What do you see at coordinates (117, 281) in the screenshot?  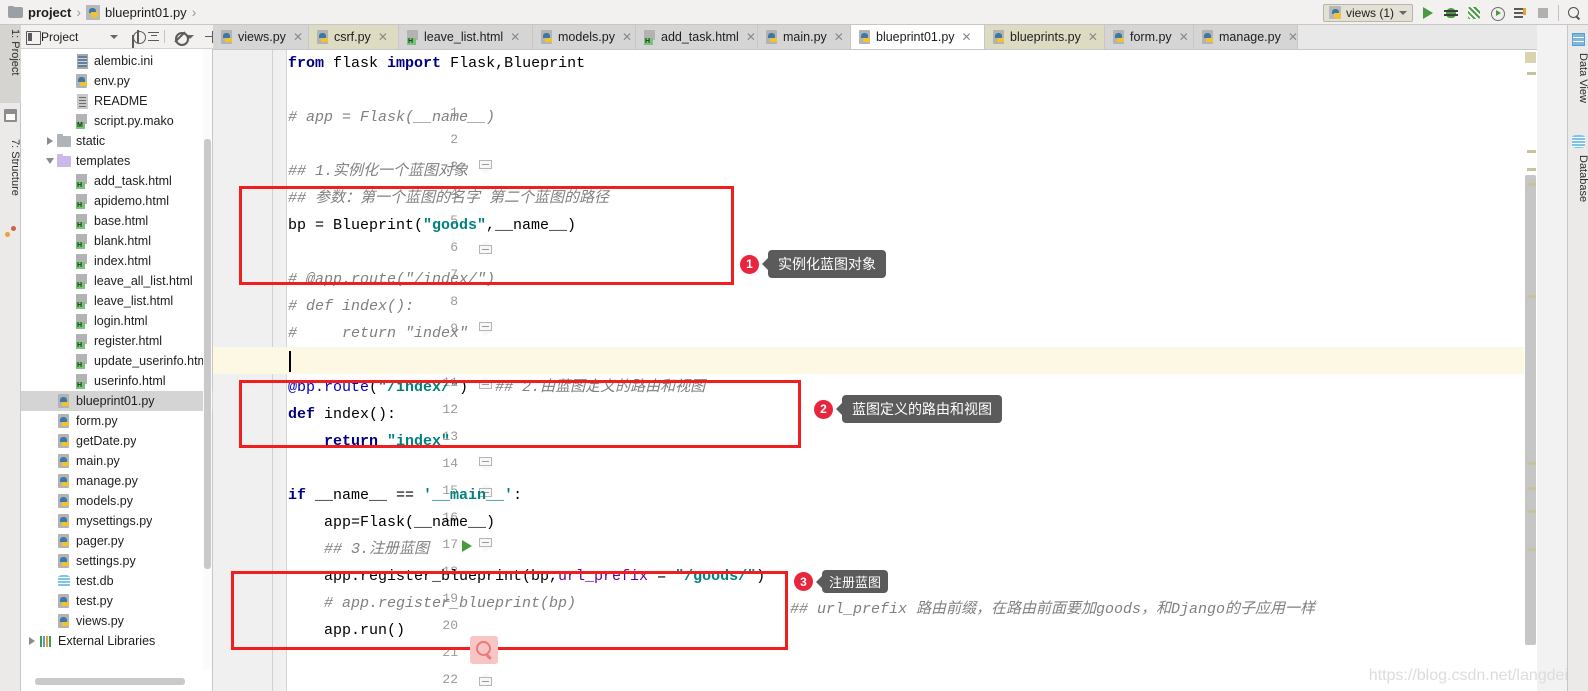 I see `tree-item-leave-all-list-html: Hleave_all_list.html` at bounding box center [117, 281].